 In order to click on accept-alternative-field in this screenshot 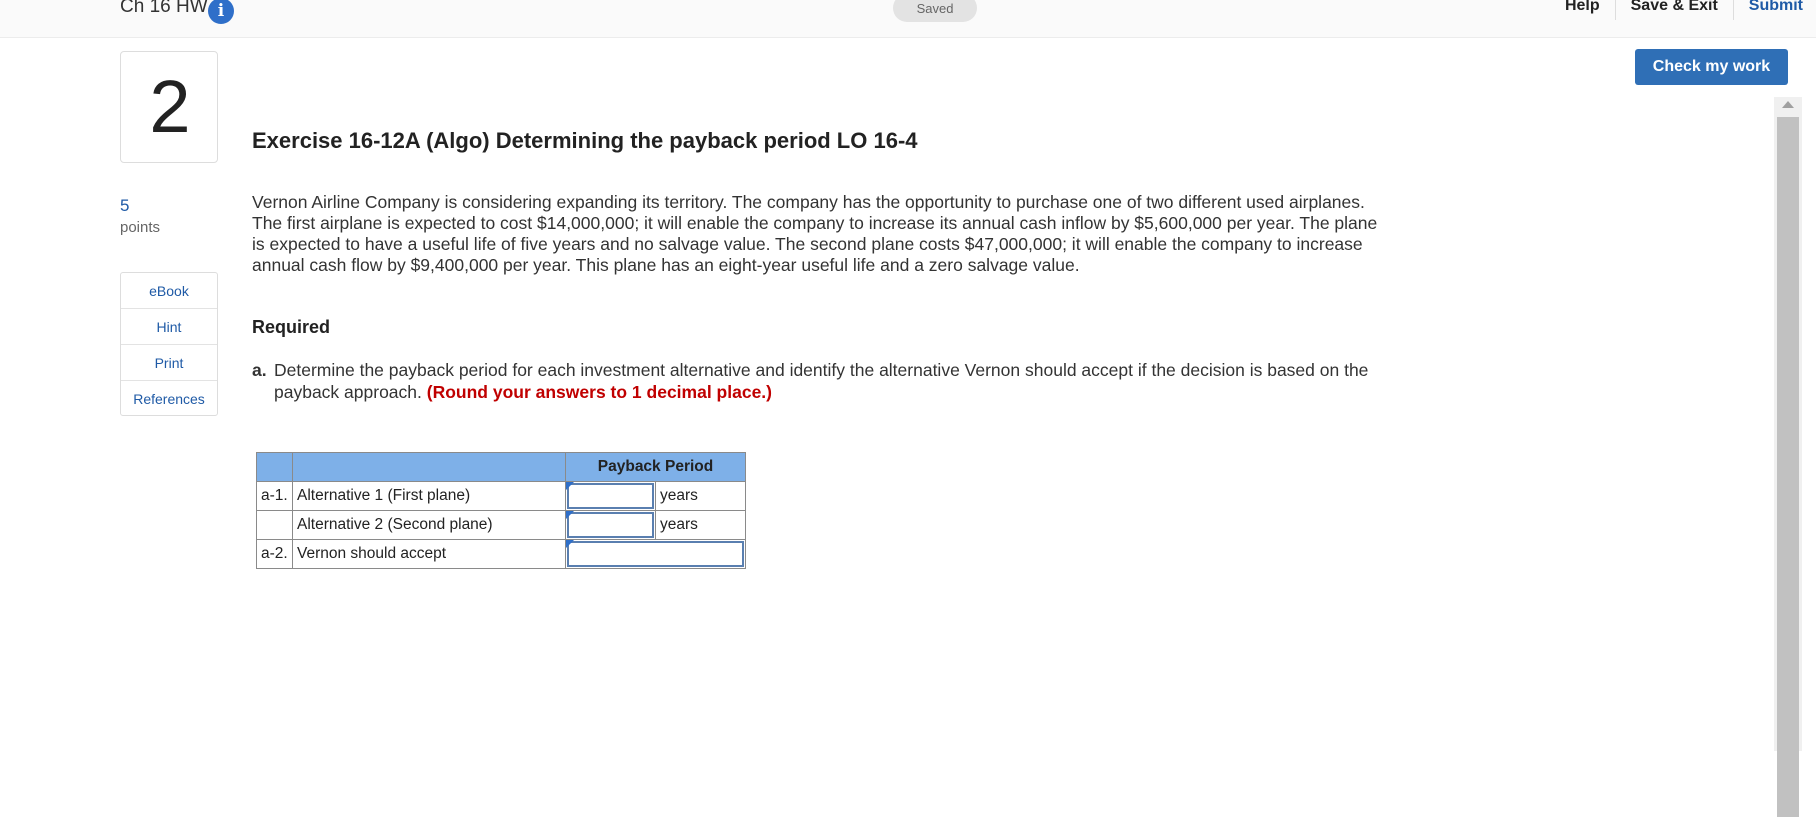, I will do `click(655, 554)`.